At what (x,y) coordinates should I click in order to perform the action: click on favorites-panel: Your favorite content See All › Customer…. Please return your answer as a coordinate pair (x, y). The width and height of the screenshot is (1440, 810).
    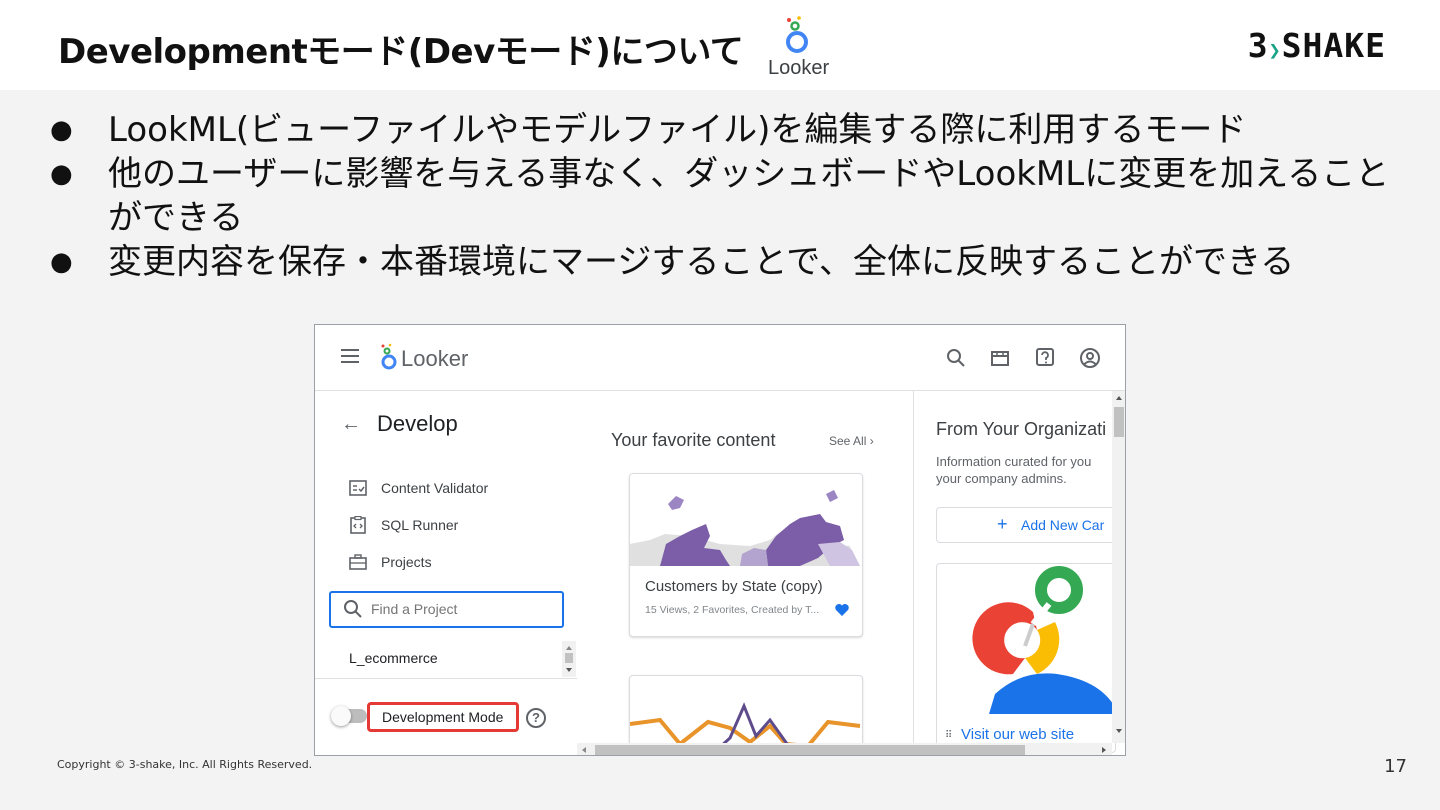
    Looking at the image, I should click on (745, 573).